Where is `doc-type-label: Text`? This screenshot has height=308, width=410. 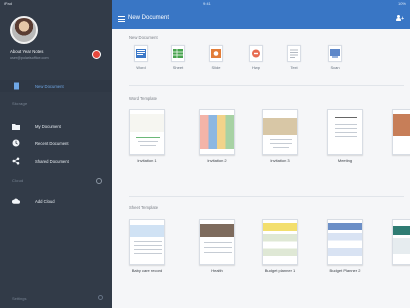
doc-type-label: Text is located at coordinates (294, 67).